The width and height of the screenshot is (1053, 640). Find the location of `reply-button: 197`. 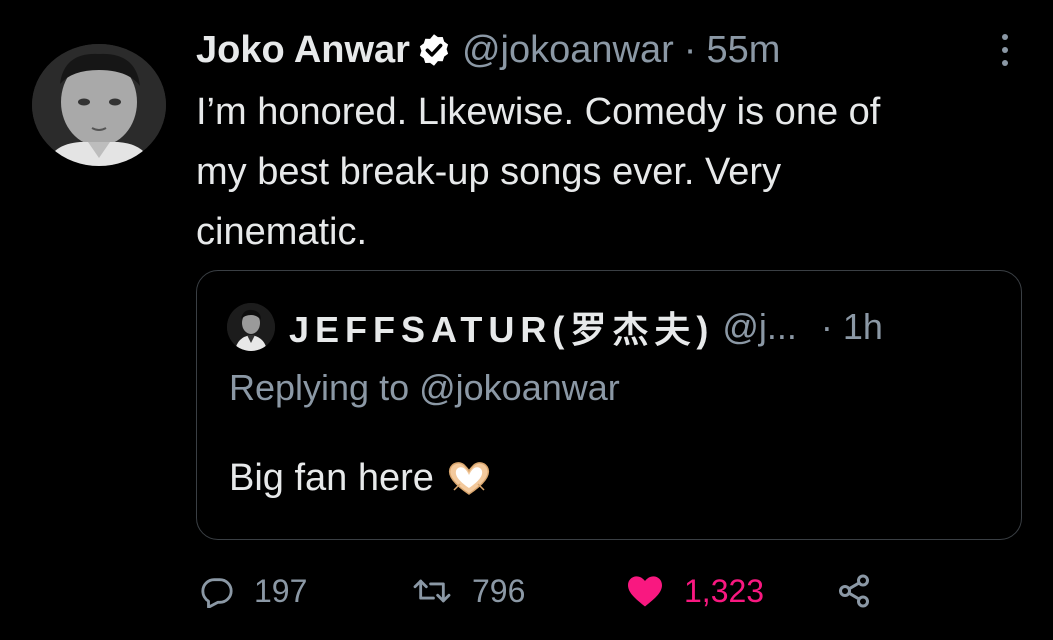

reply-button: 197 is located at coordinates (253, 591).